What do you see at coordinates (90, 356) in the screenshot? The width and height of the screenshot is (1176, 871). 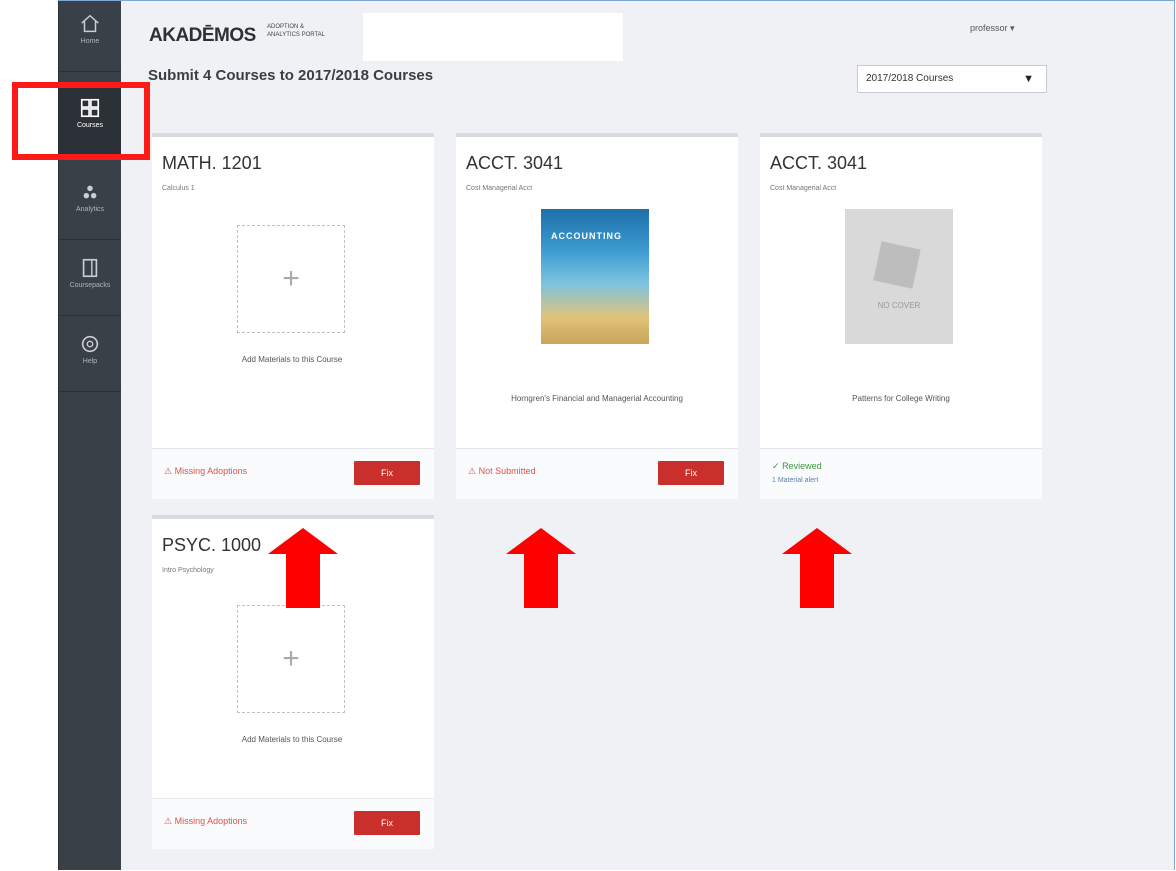 I see `sidebar-item-help: Help` at bounding box center [90, 356].